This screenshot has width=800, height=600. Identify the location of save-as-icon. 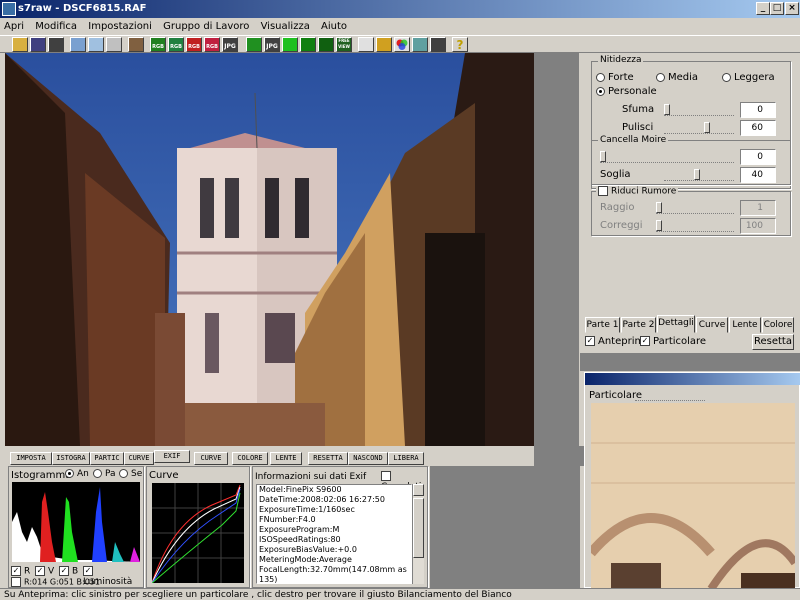
(56, 44).